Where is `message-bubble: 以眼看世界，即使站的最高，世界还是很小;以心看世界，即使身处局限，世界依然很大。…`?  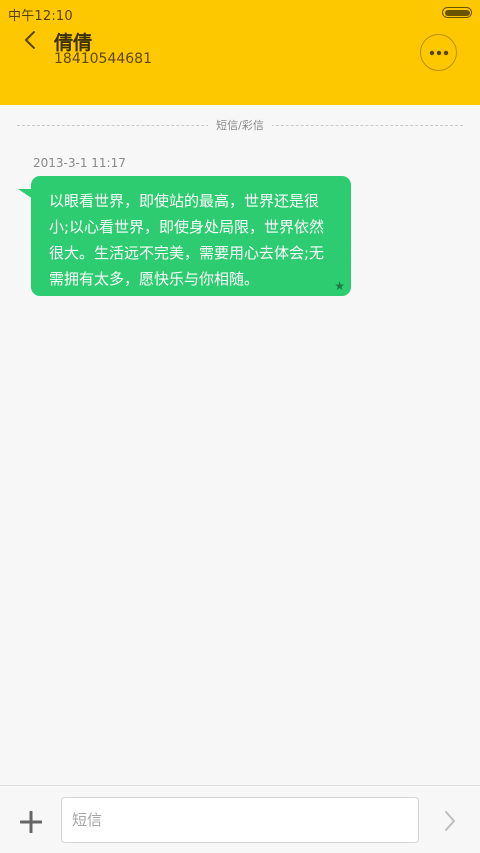 message-bubble: 以眼看世界，即使站的最高，世界还是很小;以心看世界，即使身处局限，世界依然很大。… is located at coordinates (191, 236).